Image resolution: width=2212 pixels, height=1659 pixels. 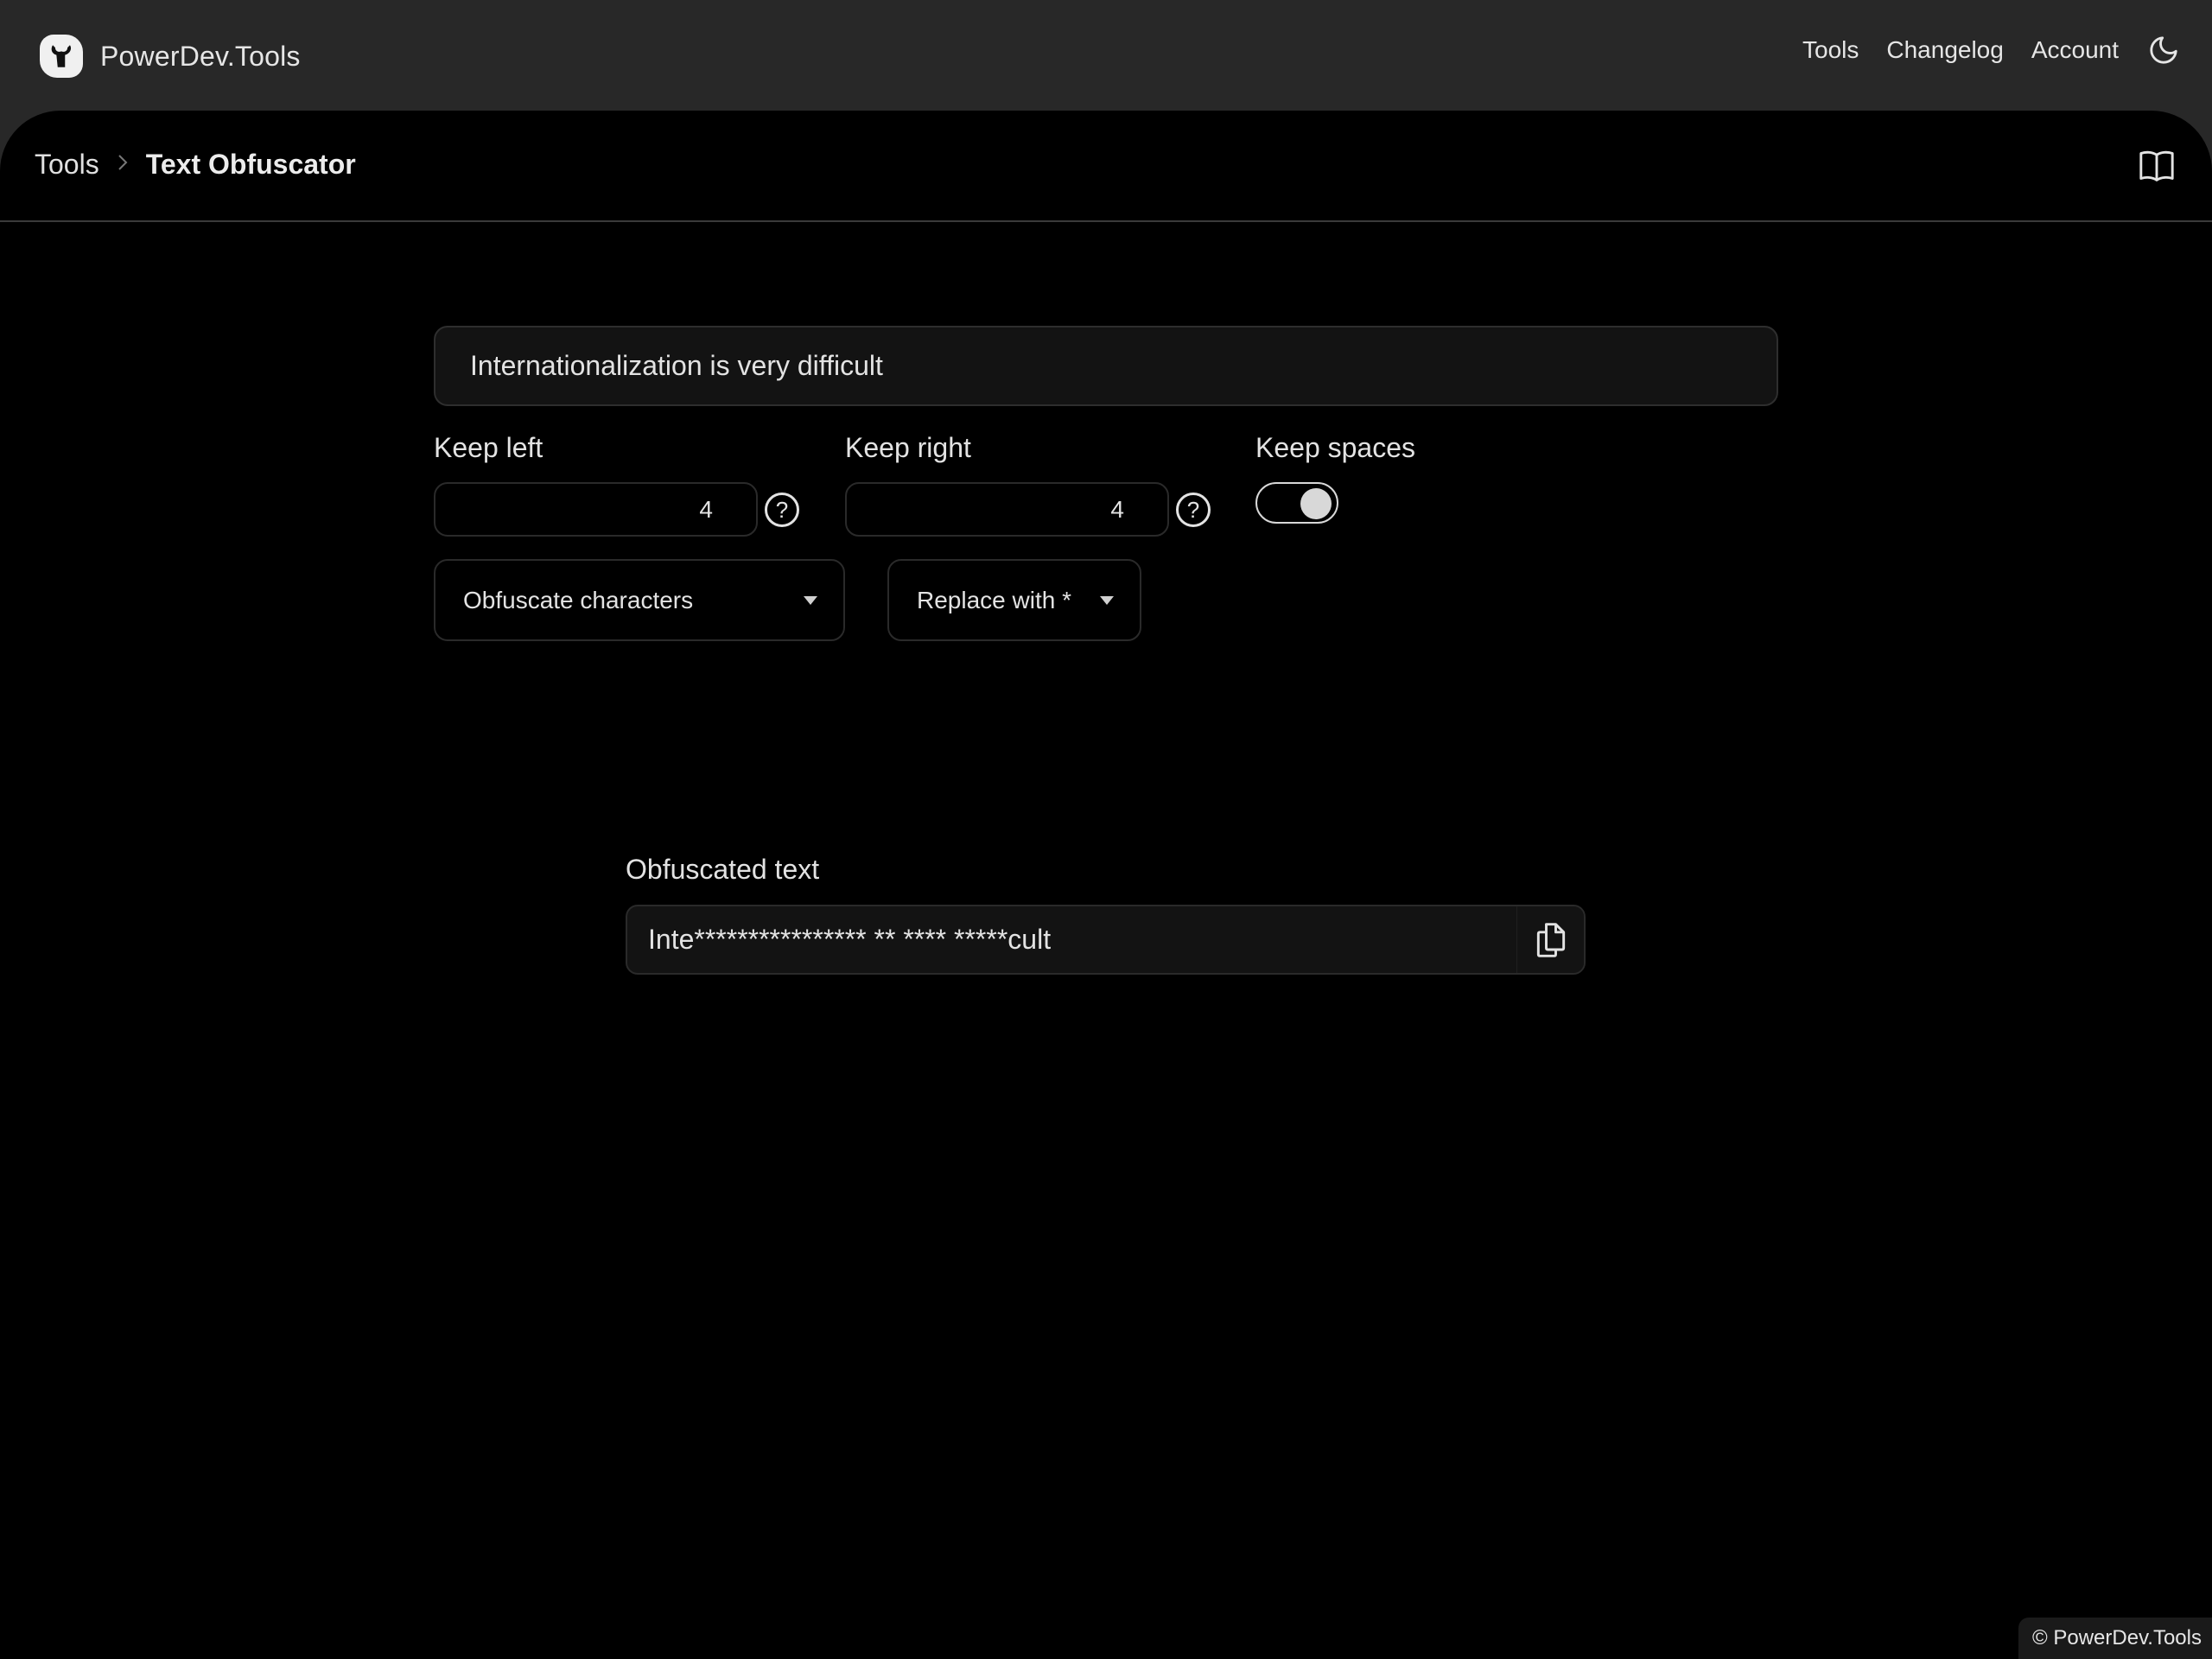 I want to click on replace-select-value: Replace with *, so click(x=994, y=599).